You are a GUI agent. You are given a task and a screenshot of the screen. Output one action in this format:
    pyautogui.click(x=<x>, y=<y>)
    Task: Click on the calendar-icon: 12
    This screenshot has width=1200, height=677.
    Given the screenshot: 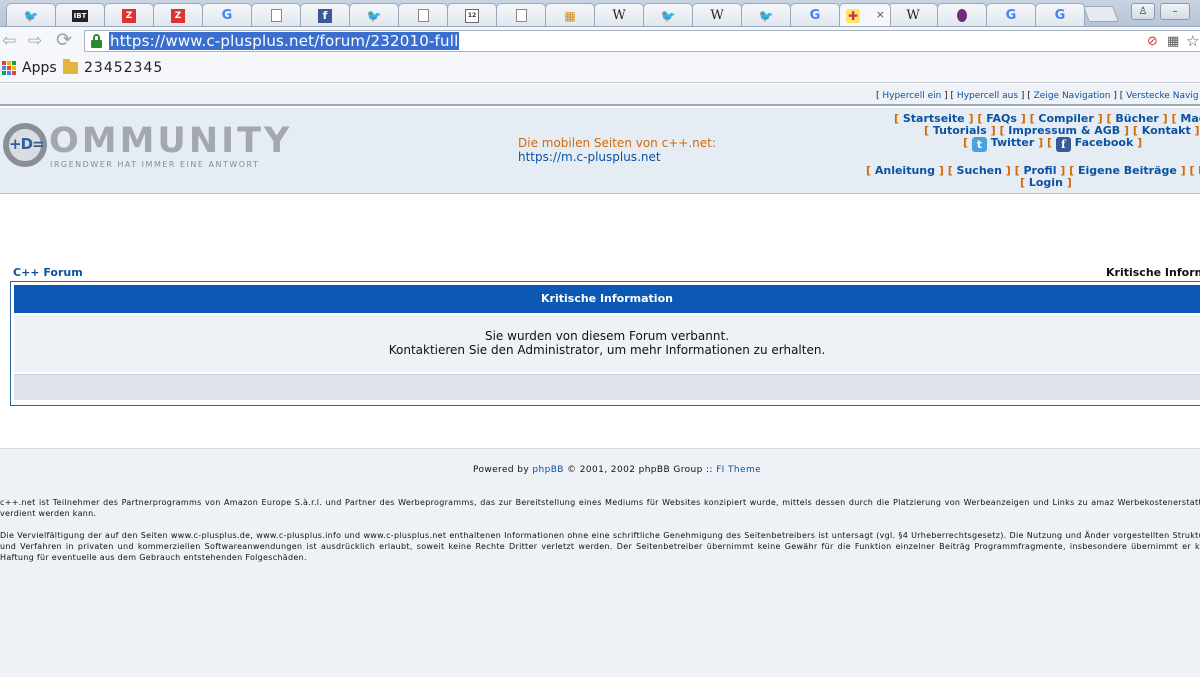 What is the action you would take?
    pyautogui.click(x=472, y=15)
    